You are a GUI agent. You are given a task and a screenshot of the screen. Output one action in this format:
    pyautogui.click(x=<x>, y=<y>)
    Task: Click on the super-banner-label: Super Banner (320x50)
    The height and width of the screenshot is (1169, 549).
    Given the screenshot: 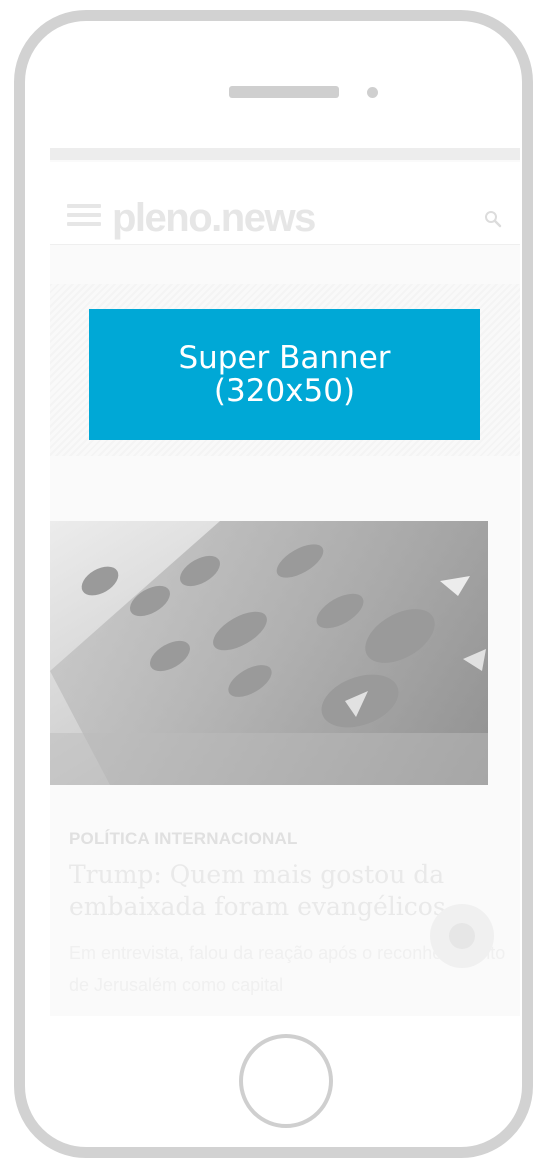 What is the action you would take?
    pyautogui.click(x=284, y=374)
    